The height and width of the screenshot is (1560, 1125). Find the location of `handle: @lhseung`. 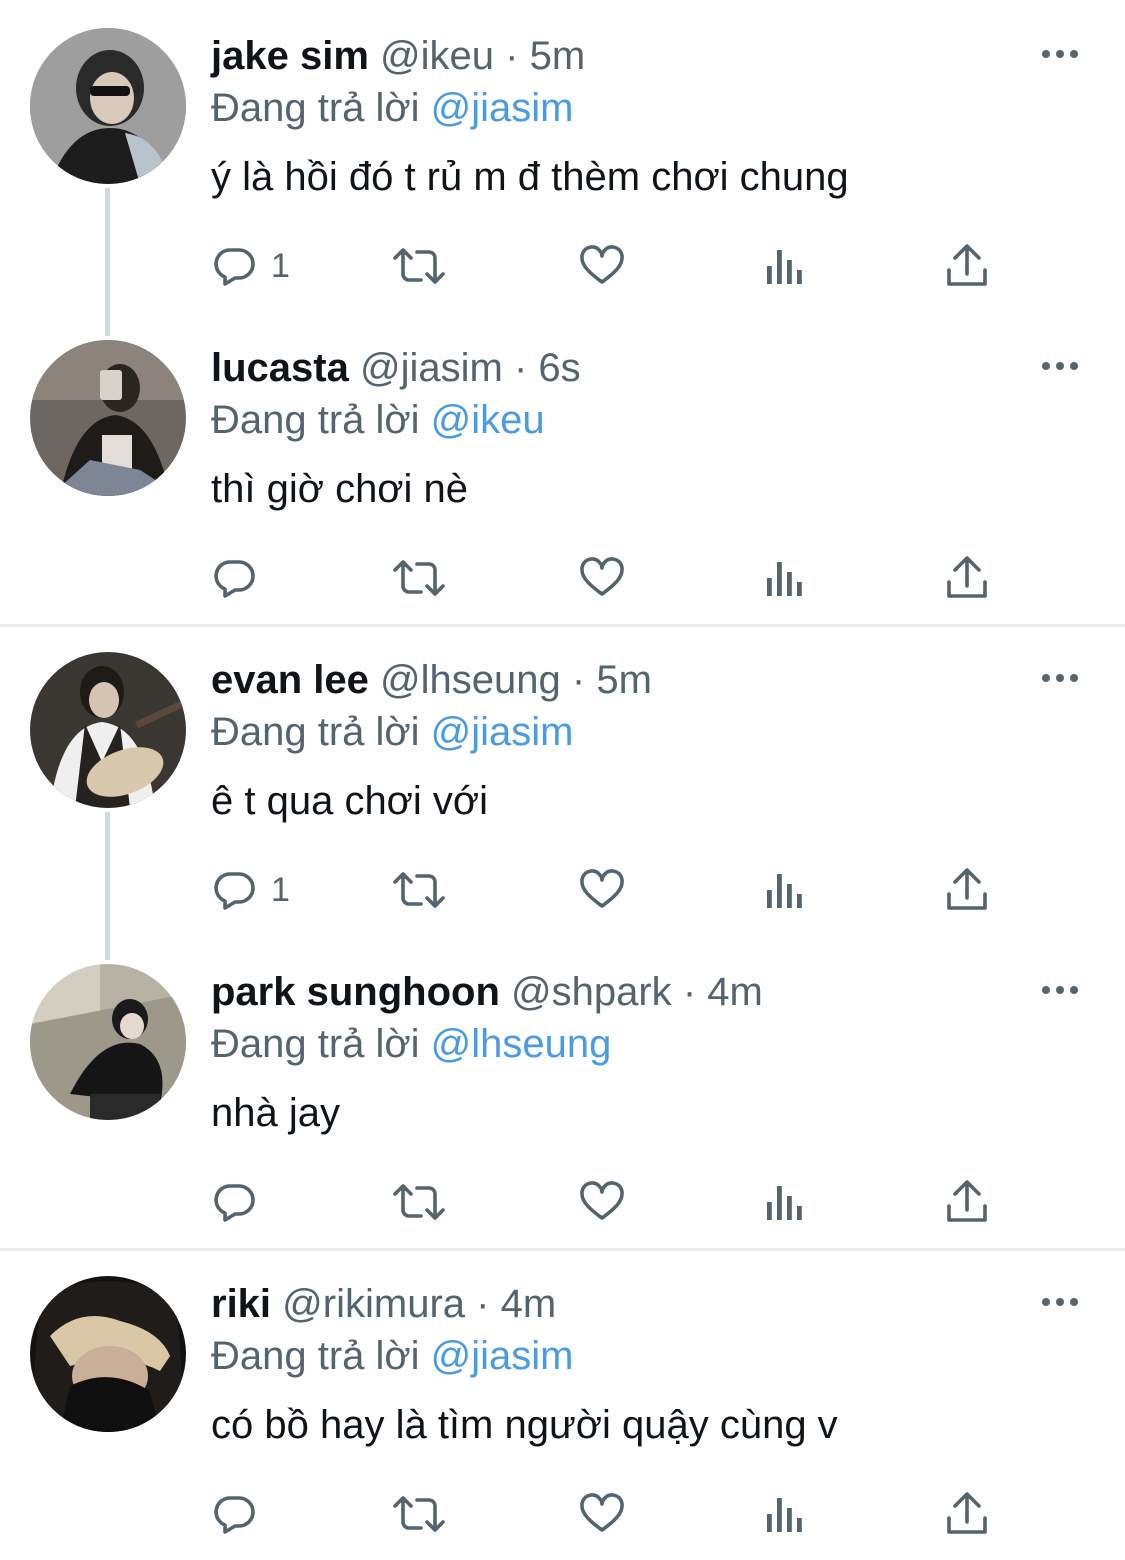

handle: @lhseung is located at coordinates (470, 680).